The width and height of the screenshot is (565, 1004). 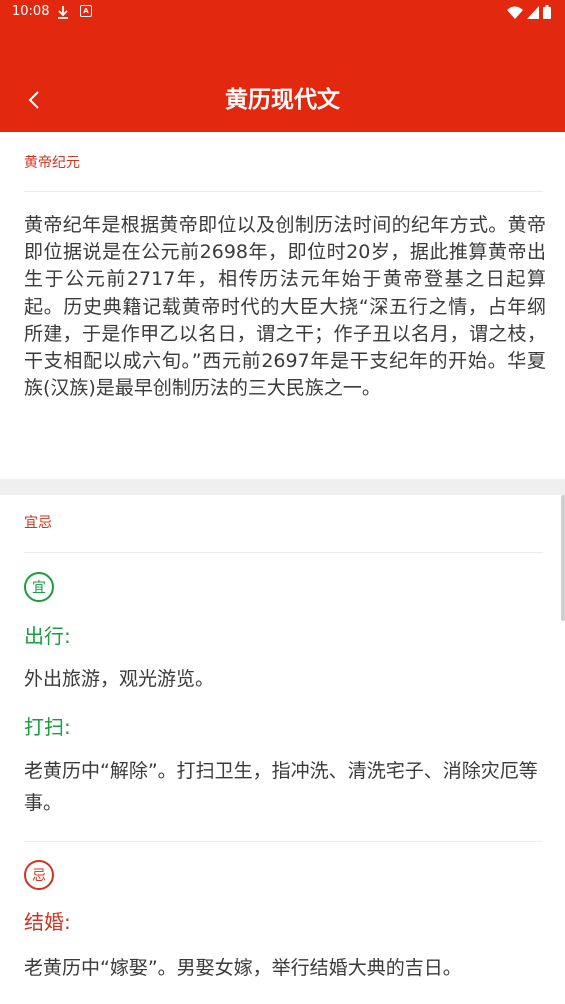 I want to click on a-badge-icon: A, so click(x=86, y=11).